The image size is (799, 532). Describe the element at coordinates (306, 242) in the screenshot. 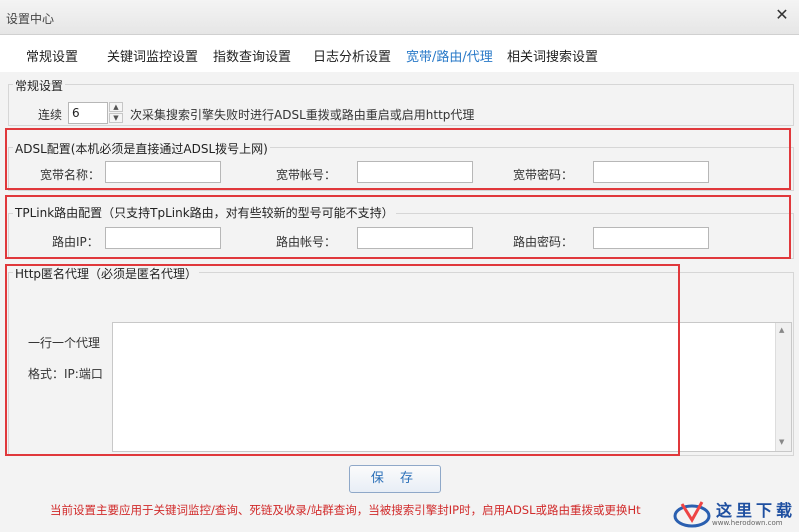

I see `router-account-label: 路由帐号：` at that location.